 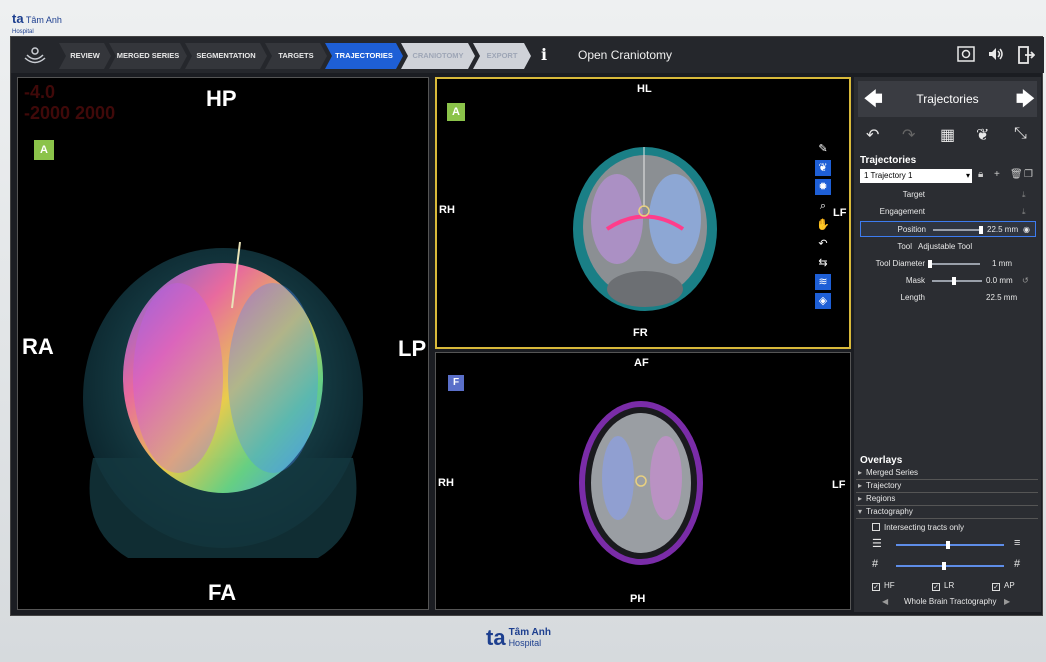 What do you see at coordinates (883, 586) in the screenshot?
I see `hf-checkbox: ✓ HF` at bounding box center [883, 586].